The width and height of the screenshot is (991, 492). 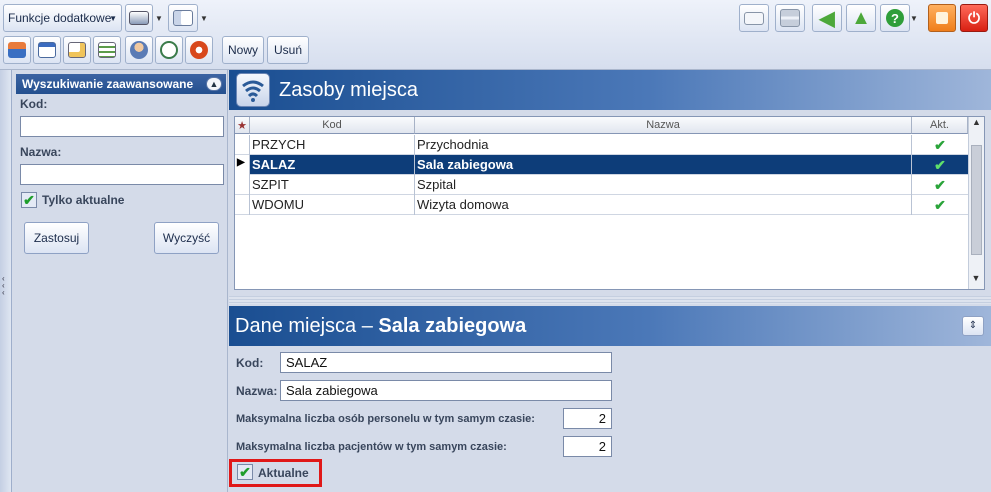 I want to click on detail-title-prefix: Dane miejsca –, so click(x=307, y=326).